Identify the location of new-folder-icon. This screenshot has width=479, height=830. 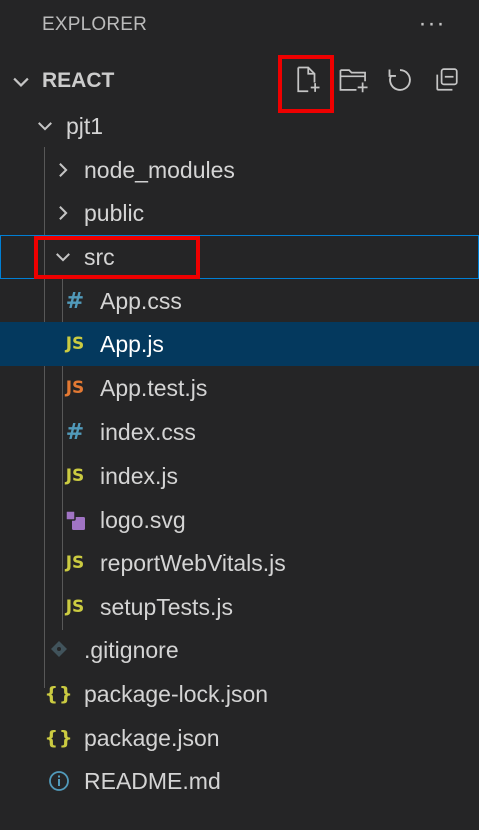
(353, 81).